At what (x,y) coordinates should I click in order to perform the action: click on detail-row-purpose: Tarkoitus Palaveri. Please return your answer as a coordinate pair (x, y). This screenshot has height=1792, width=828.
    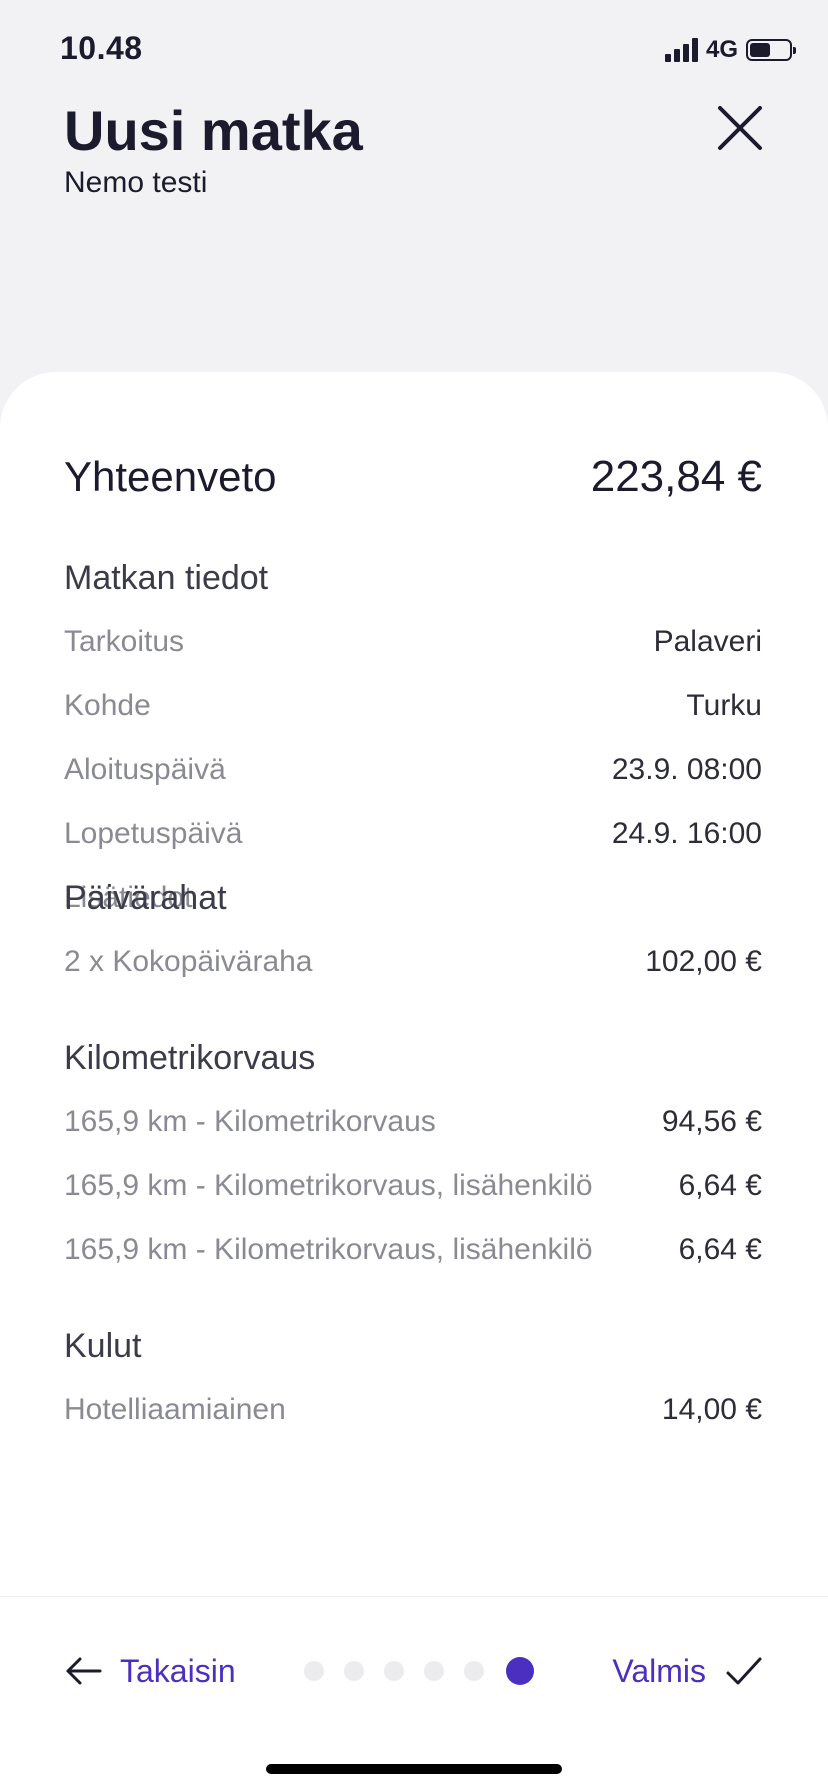
    Looking at the image, I should click on (413, 642).